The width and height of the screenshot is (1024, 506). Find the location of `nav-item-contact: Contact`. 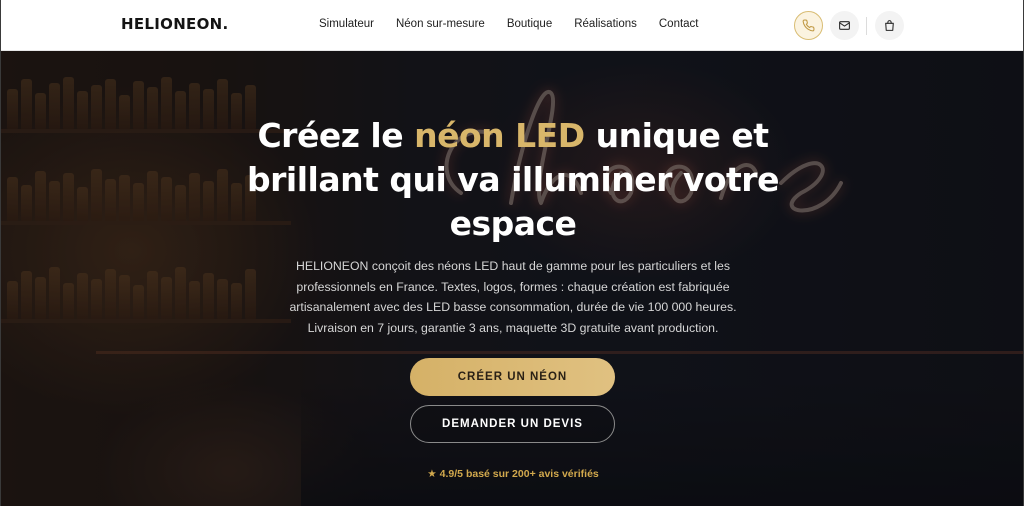

nav-item-contact: Contact is located at coordinates (679, 24).